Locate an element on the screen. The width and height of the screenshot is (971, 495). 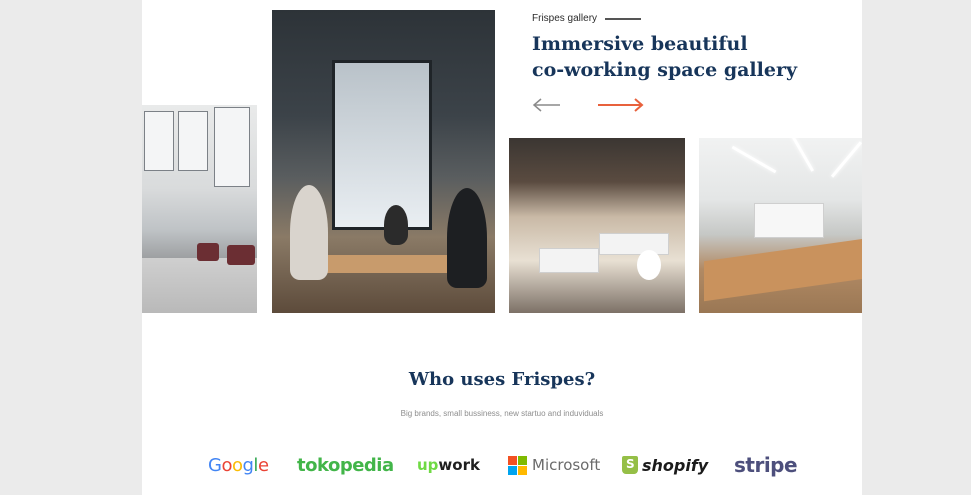
shopify-bag-icon is located at coordinates (630, 465).